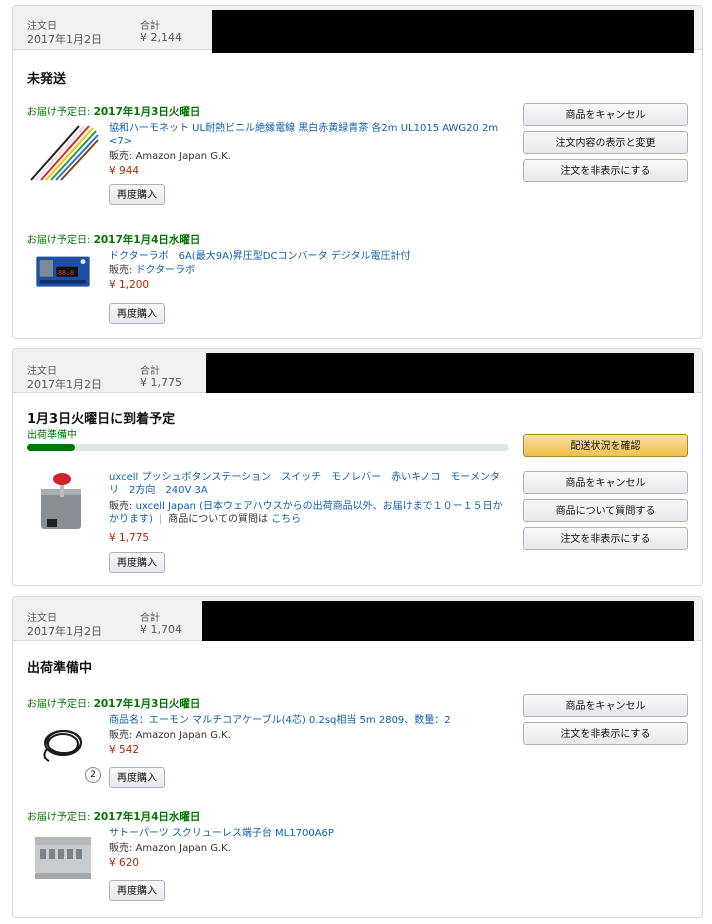  What do you see at coordinates (63, 152) in the screenshot?
I see `colored-wires-image` at bounding box center [63, 152].